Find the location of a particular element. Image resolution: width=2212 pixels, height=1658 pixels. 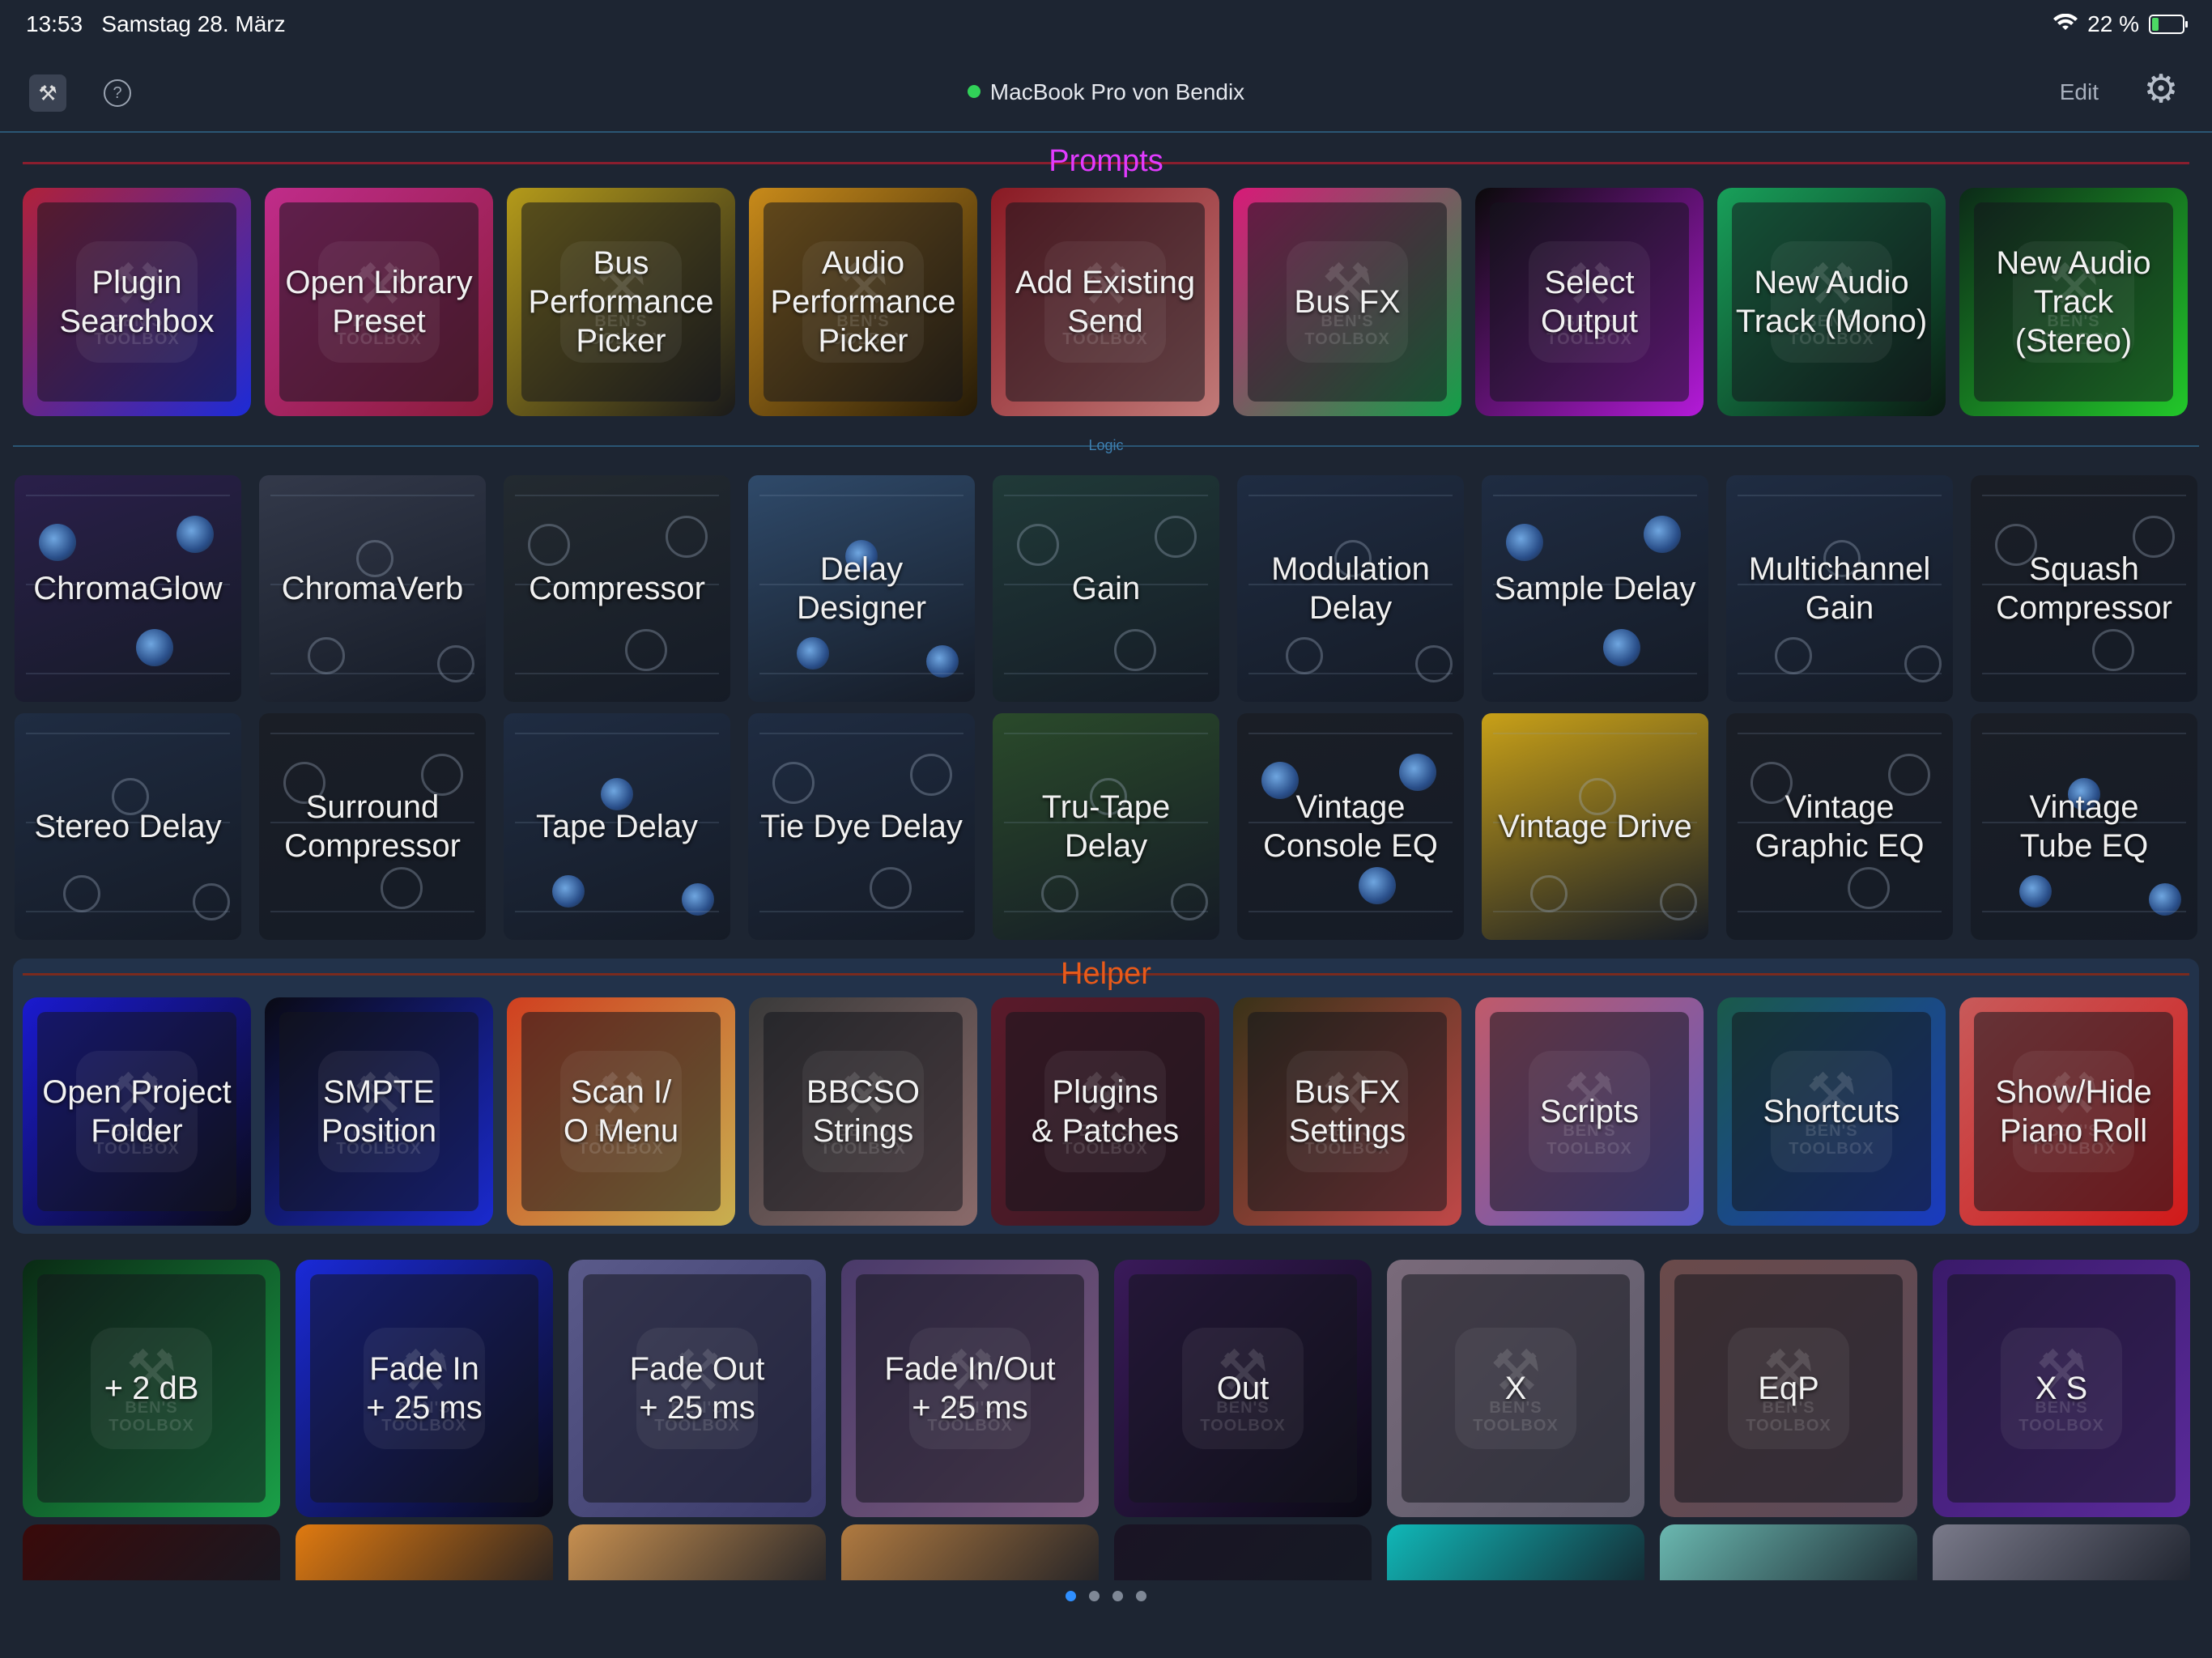

tile-label: Add Existing Send is located at coordinates (1105, 302).